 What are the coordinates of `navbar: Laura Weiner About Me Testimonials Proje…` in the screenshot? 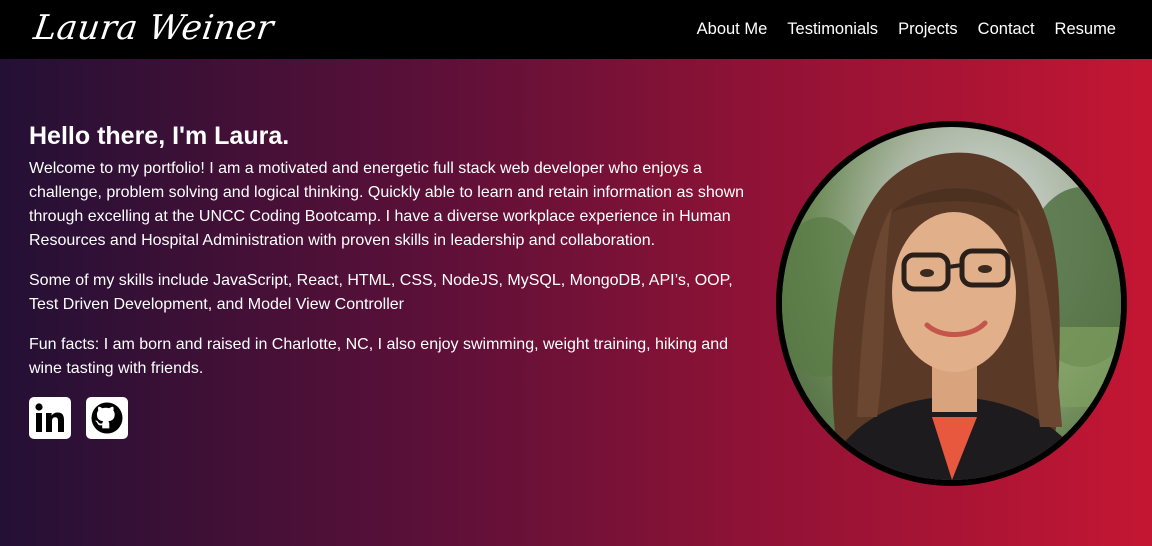 It's located at (576, 29).